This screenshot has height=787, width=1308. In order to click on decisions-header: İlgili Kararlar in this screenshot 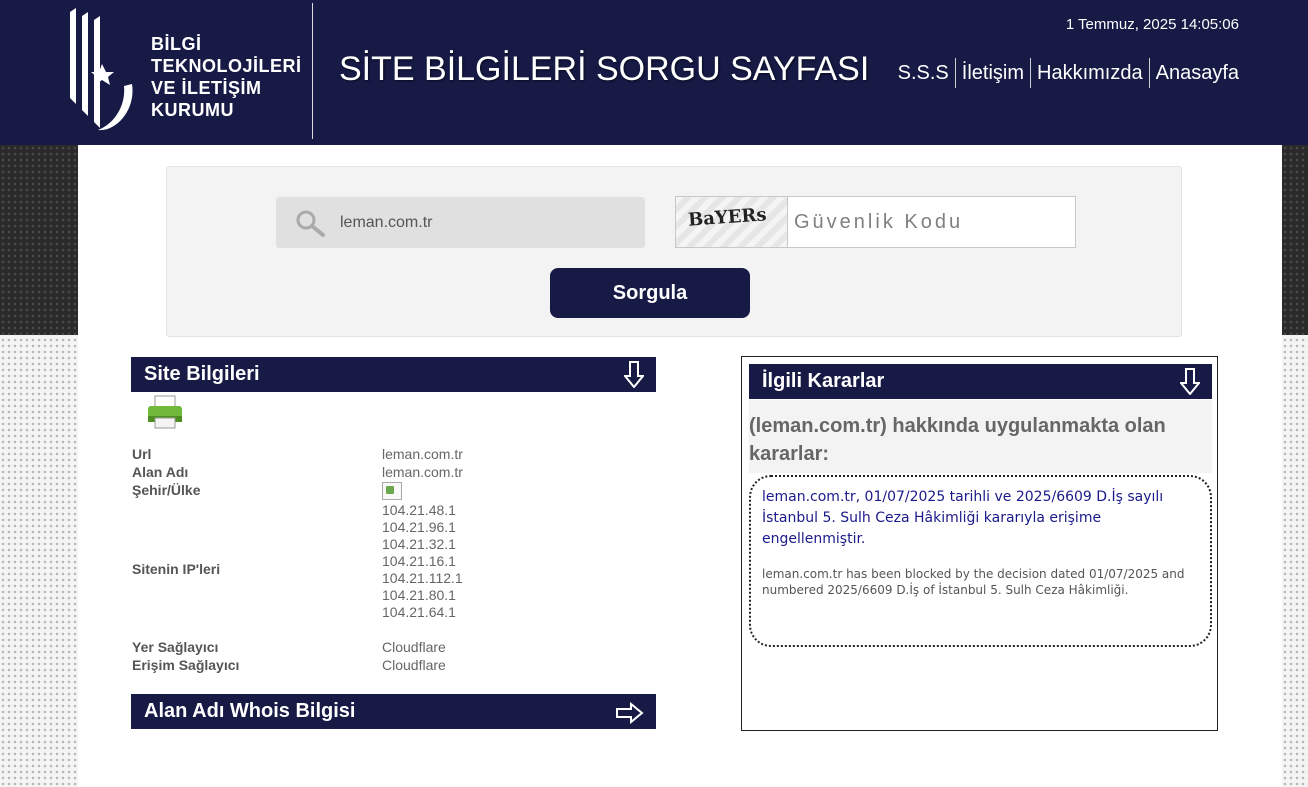, I will do `click(980, 381)`.